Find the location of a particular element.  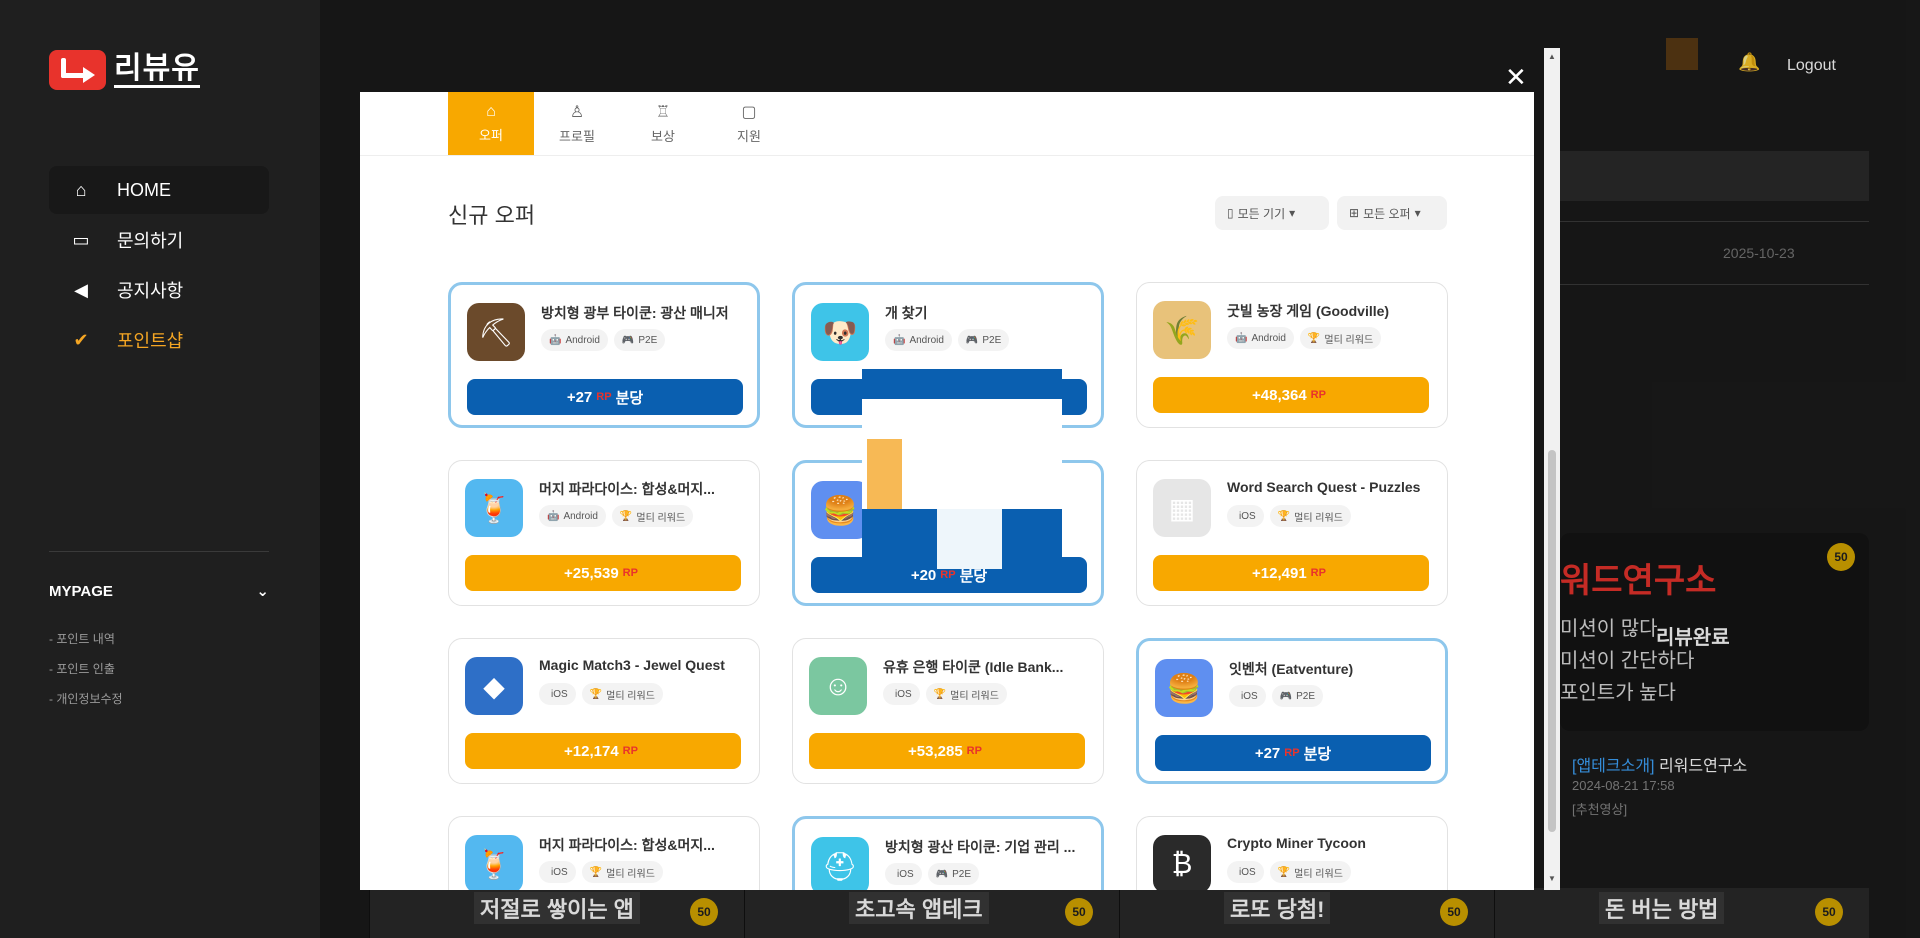

offer-name: 방치형 광부 타이쿤: 광산 매니저 is located at coordinates (635, 313).